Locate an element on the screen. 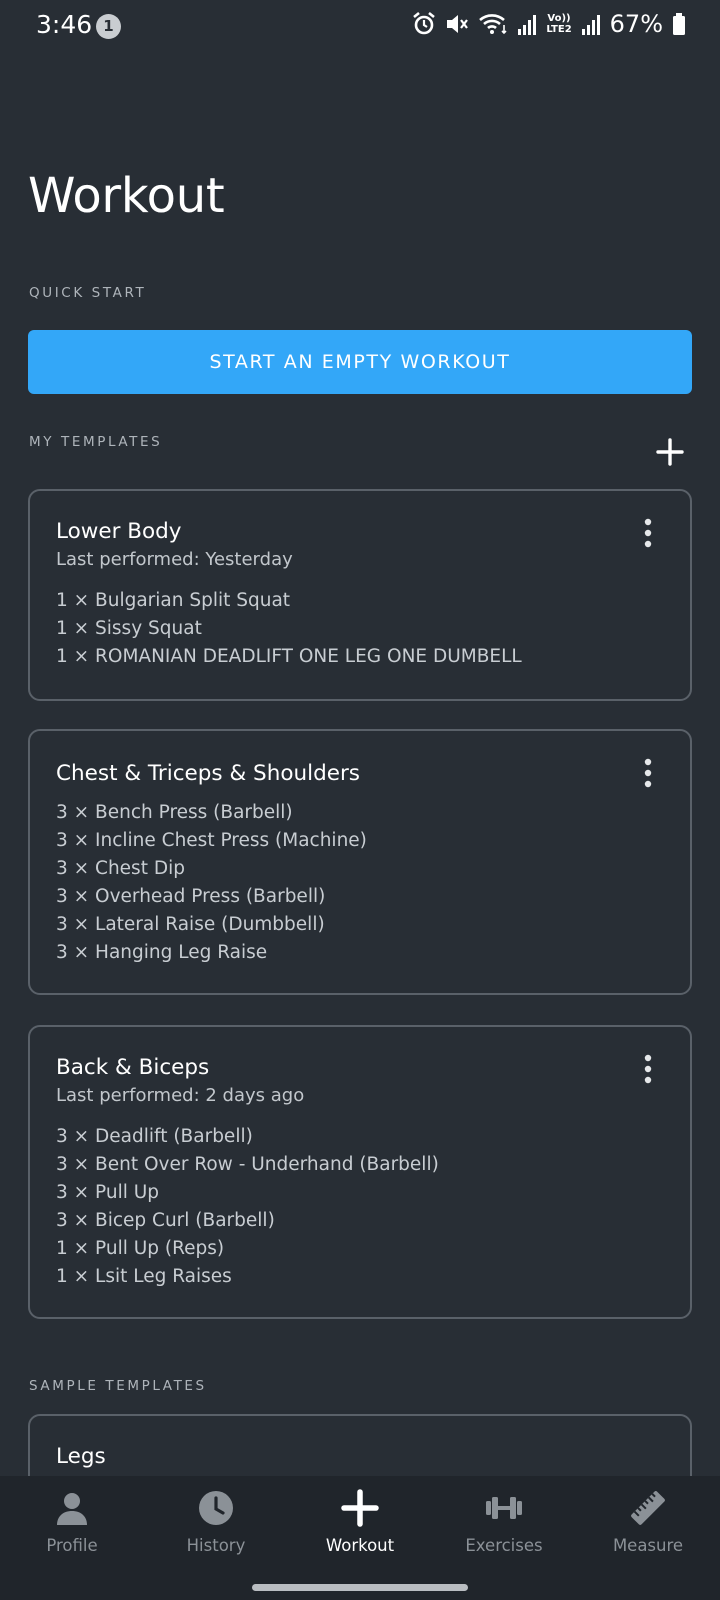 This screenshot has width=720, height=1600. exercise-item: 3 × Bent Over Row - Underhand (Barbell) is located at coordinates (247, 1164).